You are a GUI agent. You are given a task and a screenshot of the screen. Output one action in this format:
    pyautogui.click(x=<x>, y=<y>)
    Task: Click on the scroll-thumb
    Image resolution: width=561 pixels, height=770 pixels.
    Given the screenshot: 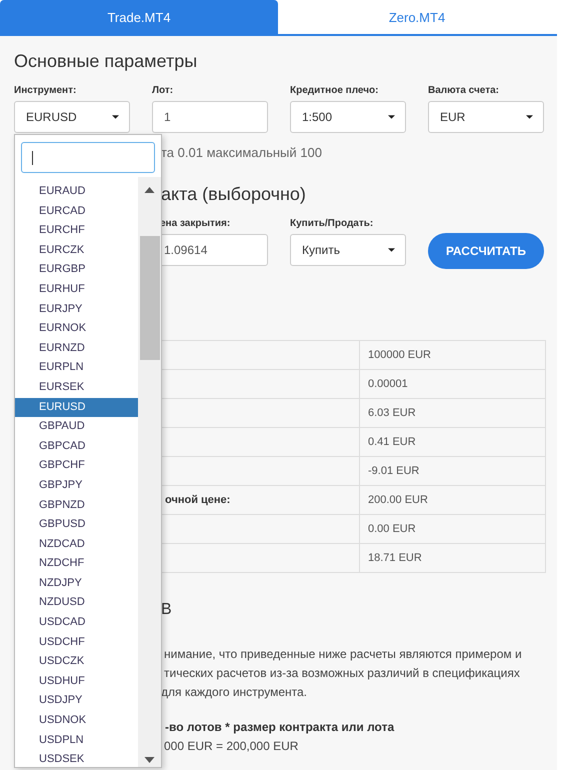 What is the action you would take?
    pyautogui.click(x=150, y=298)
    